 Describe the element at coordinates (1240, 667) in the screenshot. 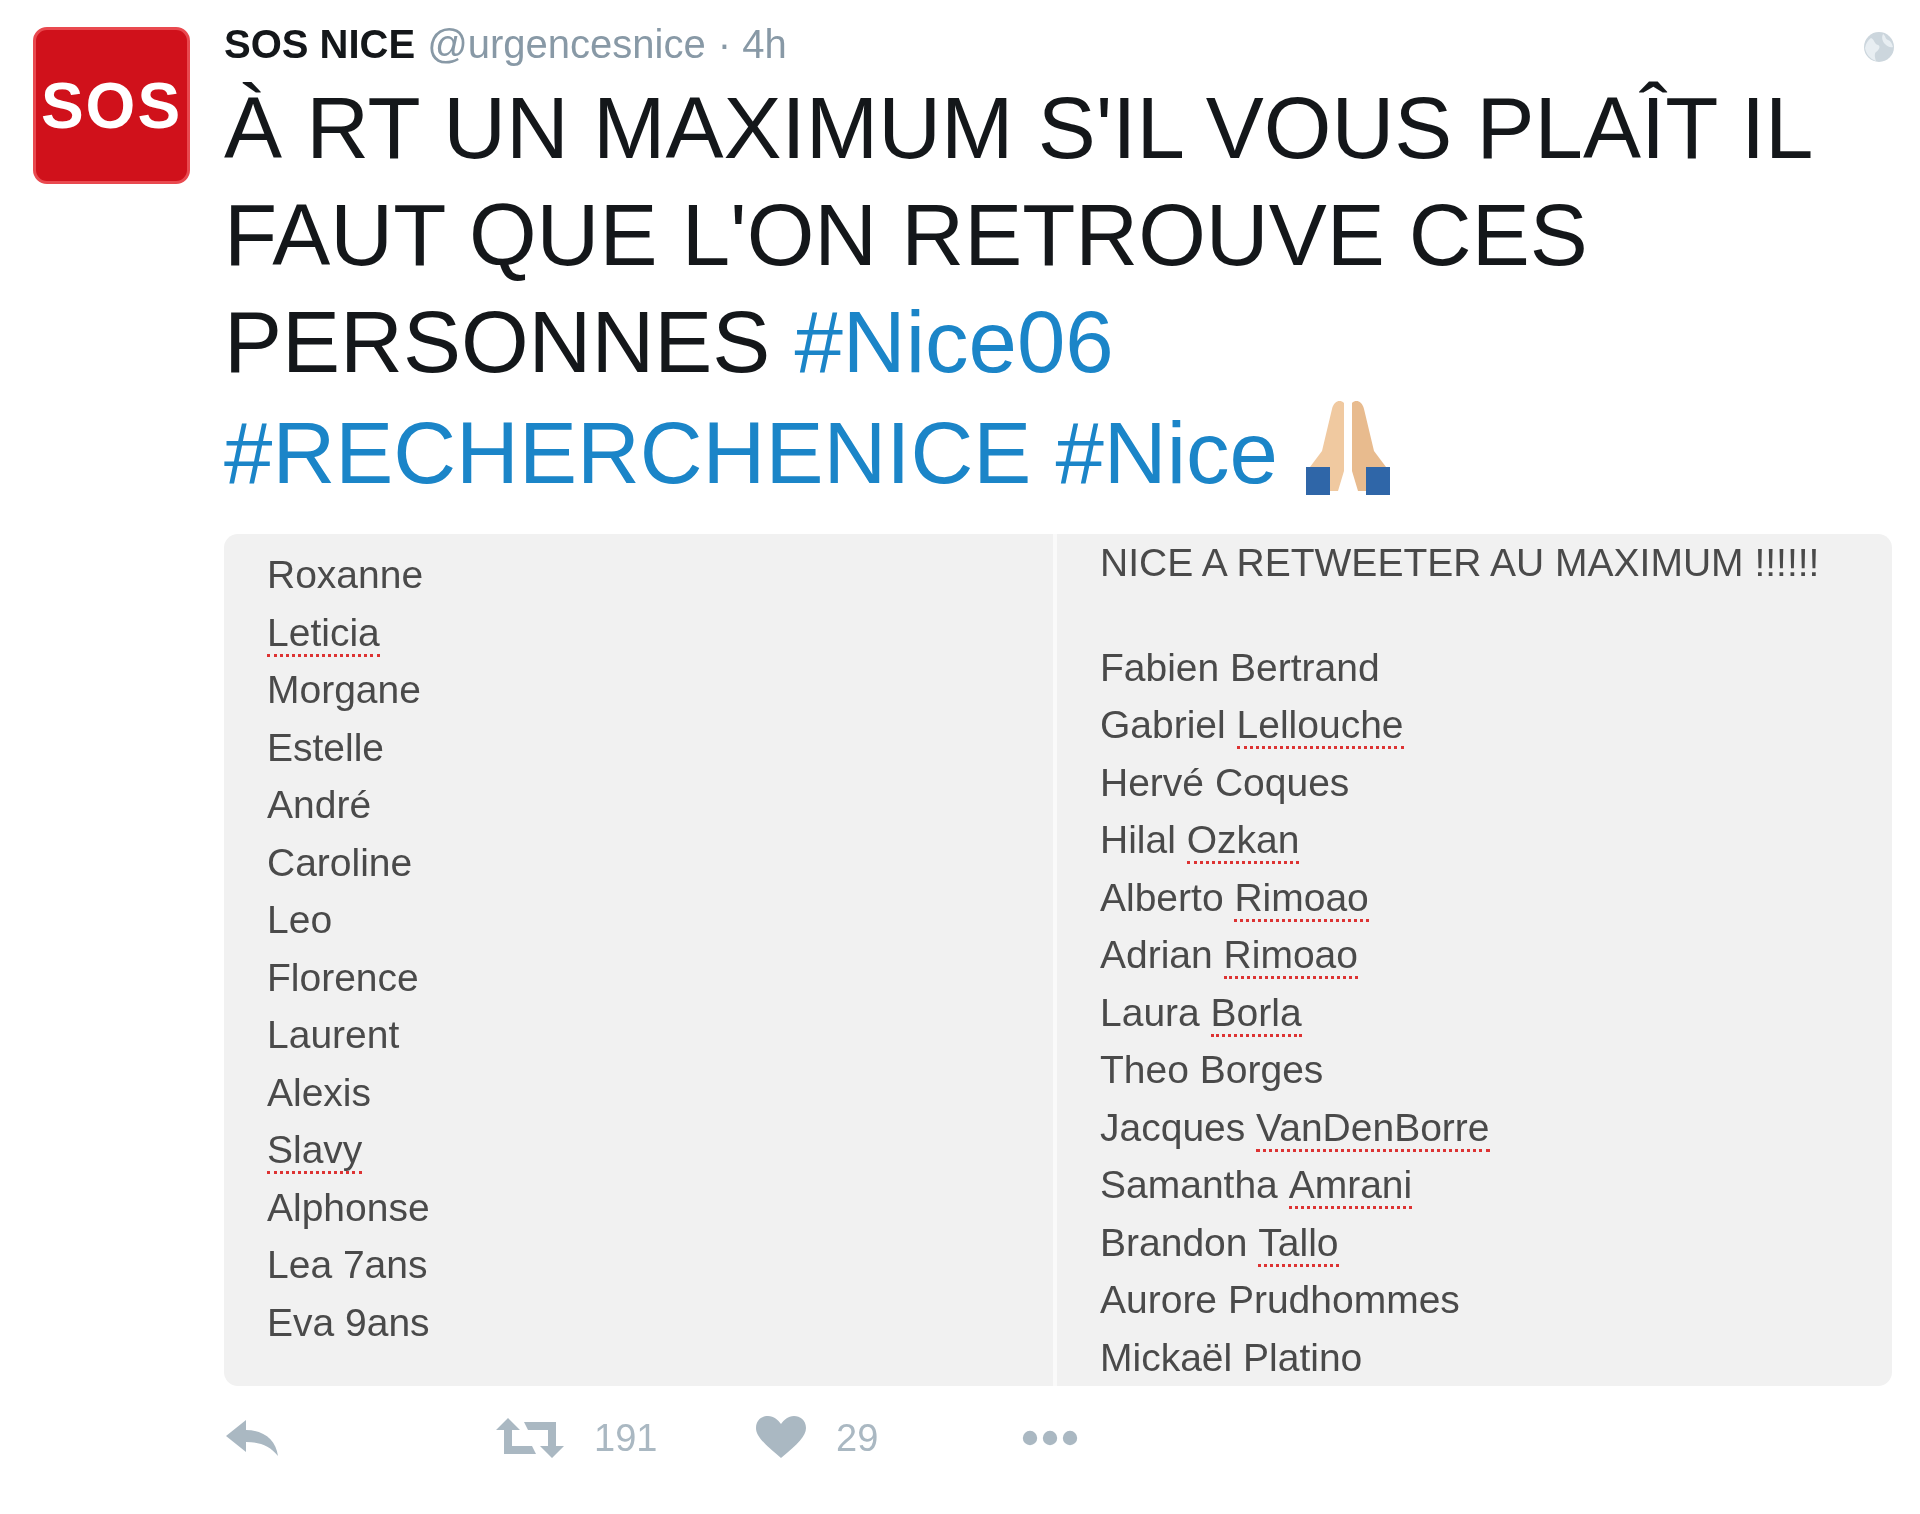

I see `person-name: Fabien Bertrand` at that location.